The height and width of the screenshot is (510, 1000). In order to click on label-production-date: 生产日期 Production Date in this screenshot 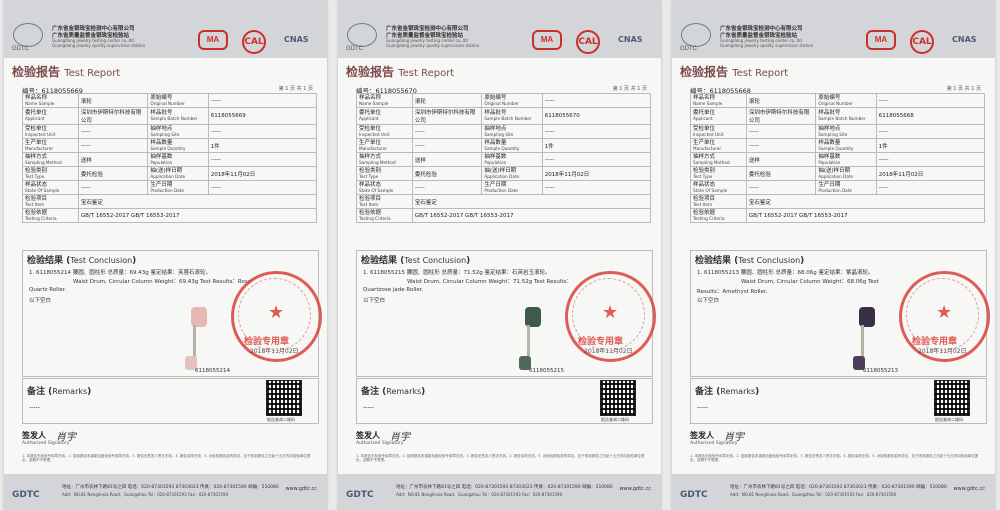, I will do `click(846, 187)`.